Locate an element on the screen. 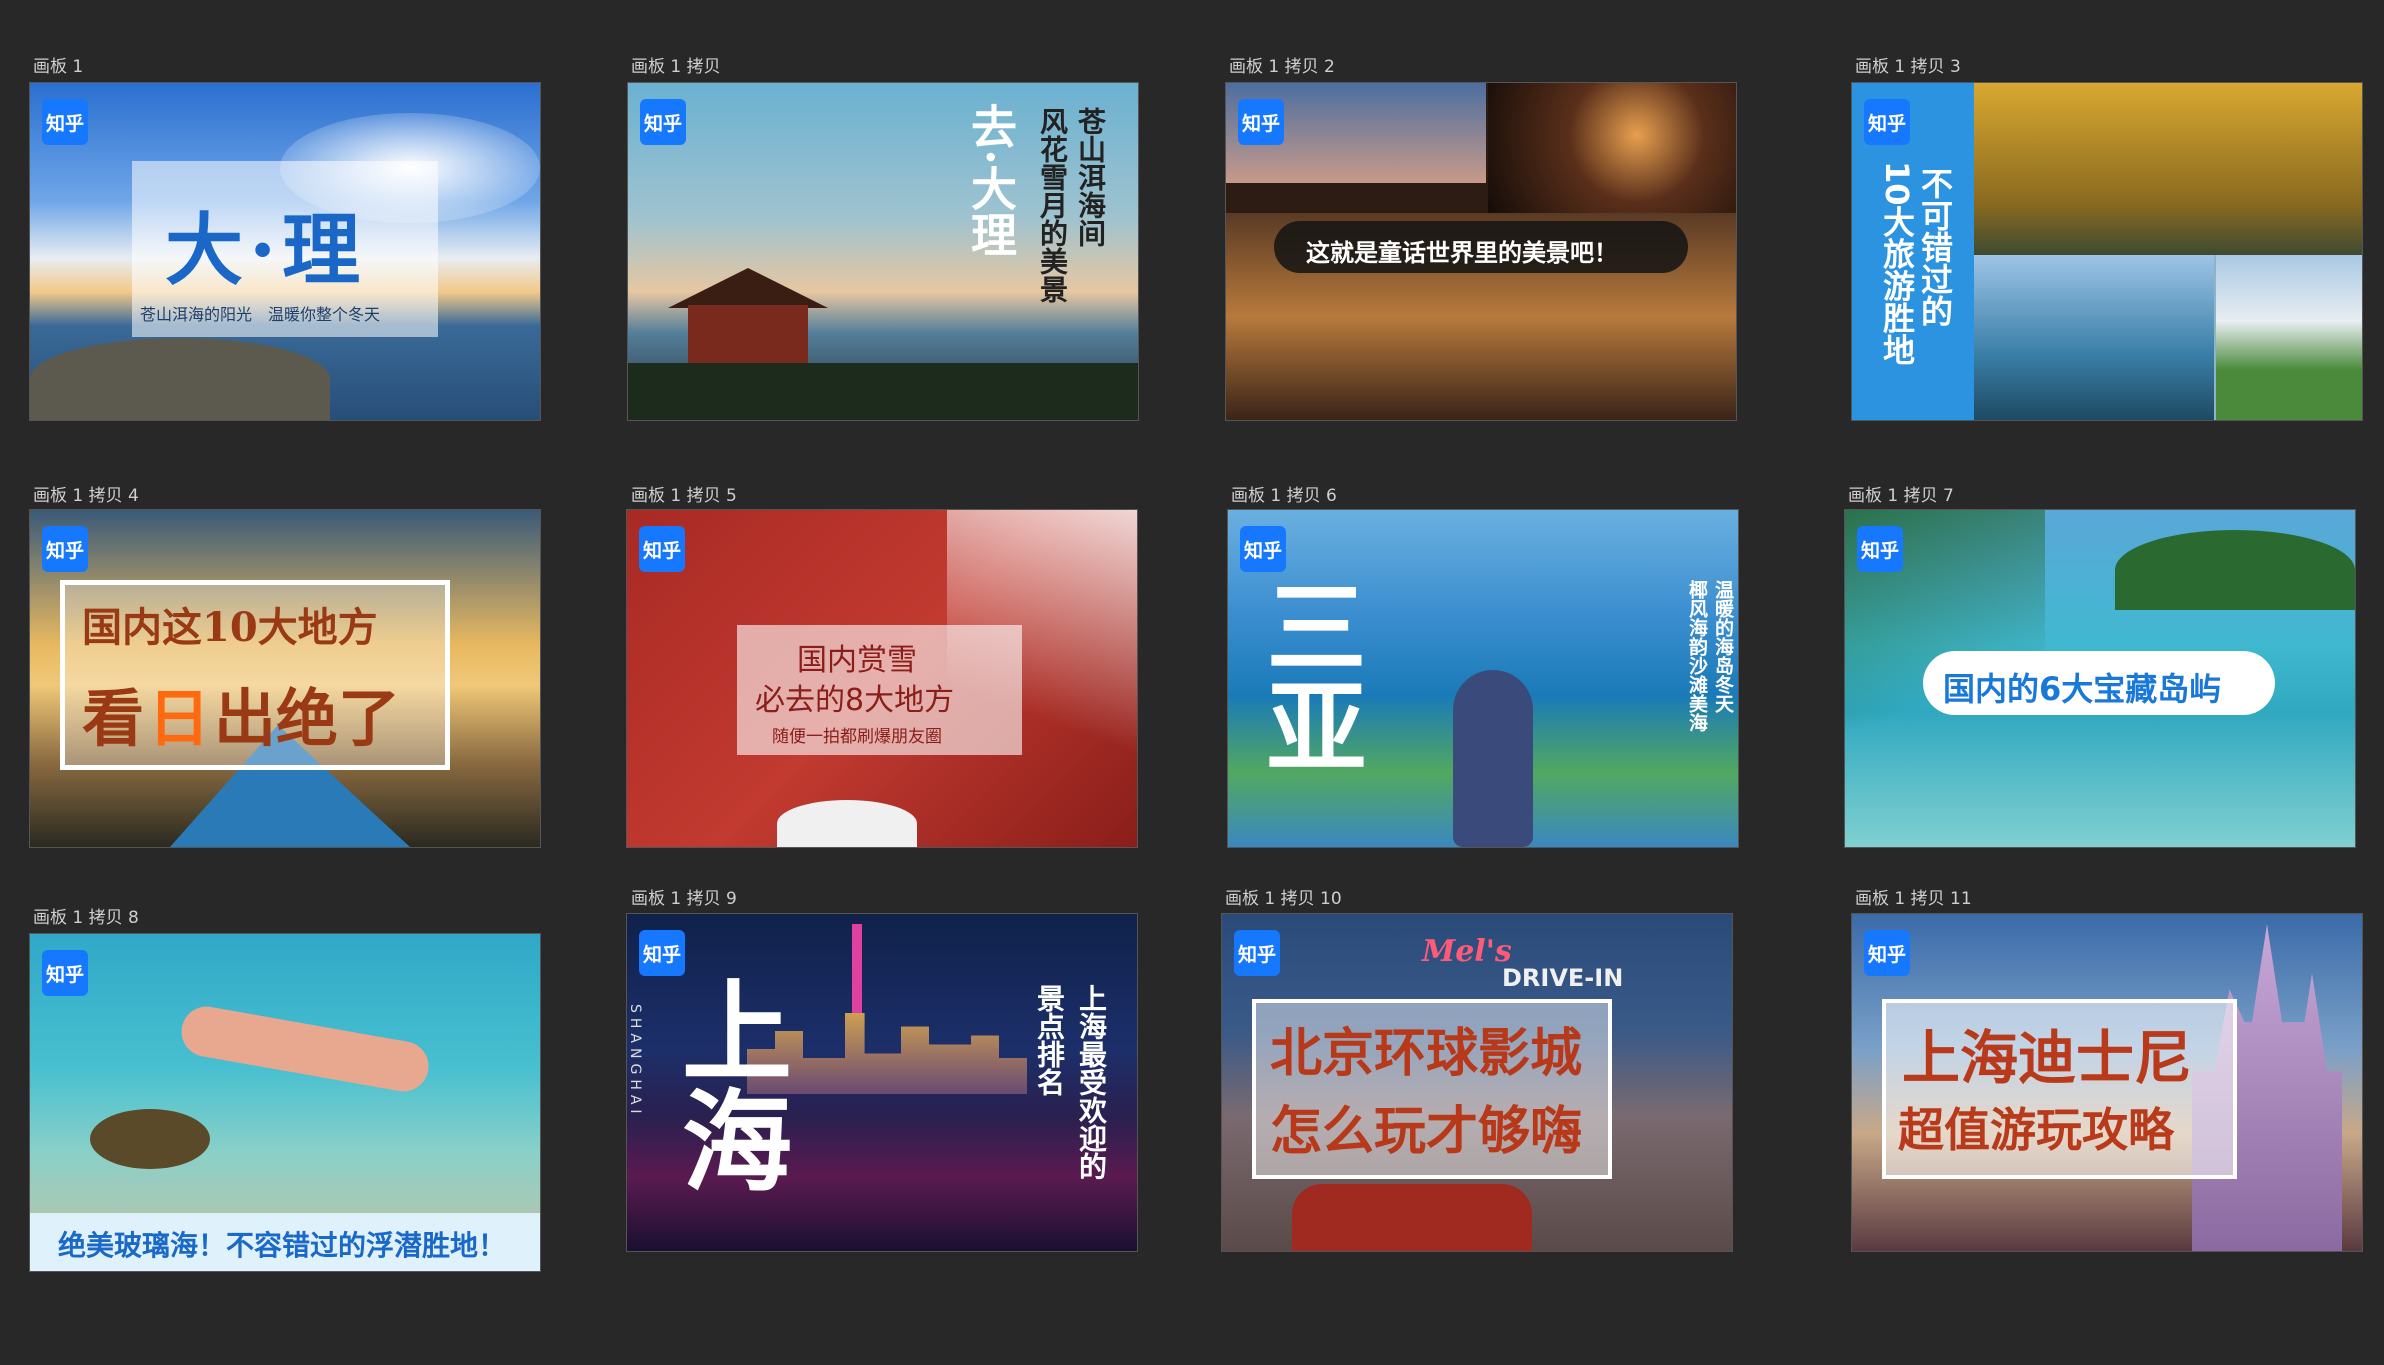 Image resolution: width=2384 pixels, height=1365 pixels. cover-line2: 景点排名 is located at coordinates (1049, 1040).